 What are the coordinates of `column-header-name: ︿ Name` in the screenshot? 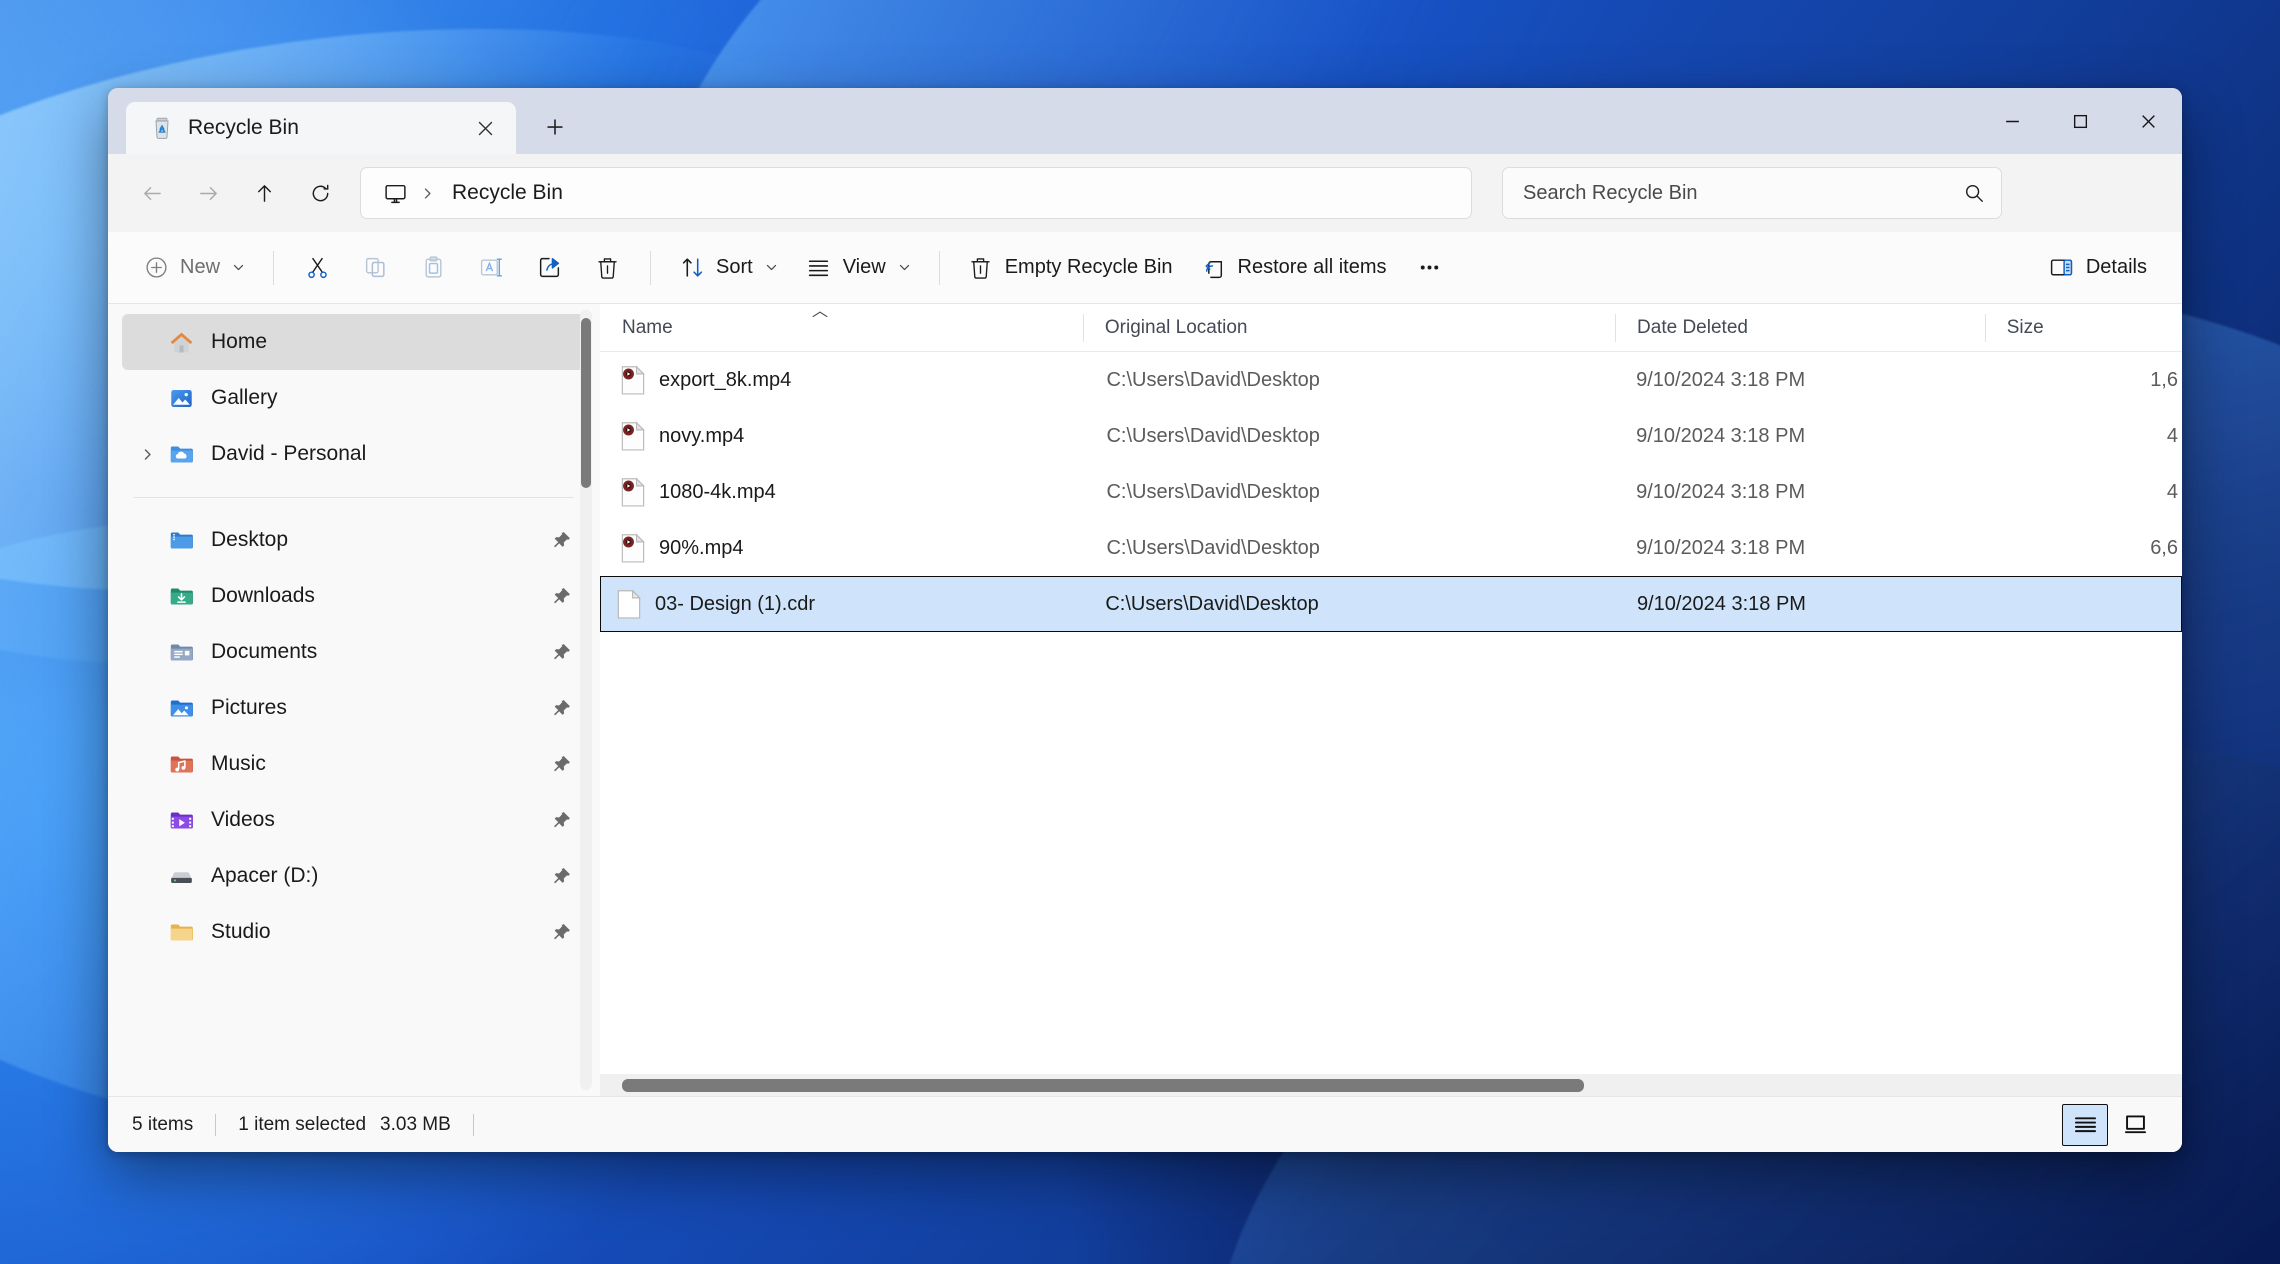 It's located at (841, 328).